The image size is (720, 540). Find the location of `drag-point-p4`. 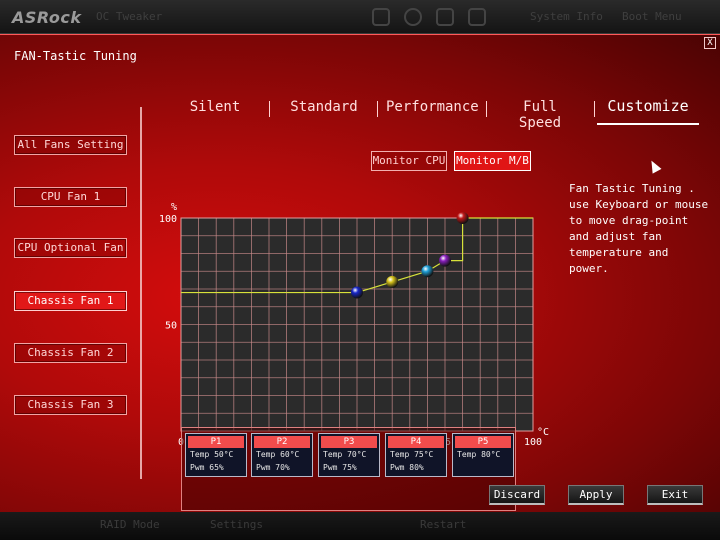

drag-point-p4 is located at coordinates (445, 260).